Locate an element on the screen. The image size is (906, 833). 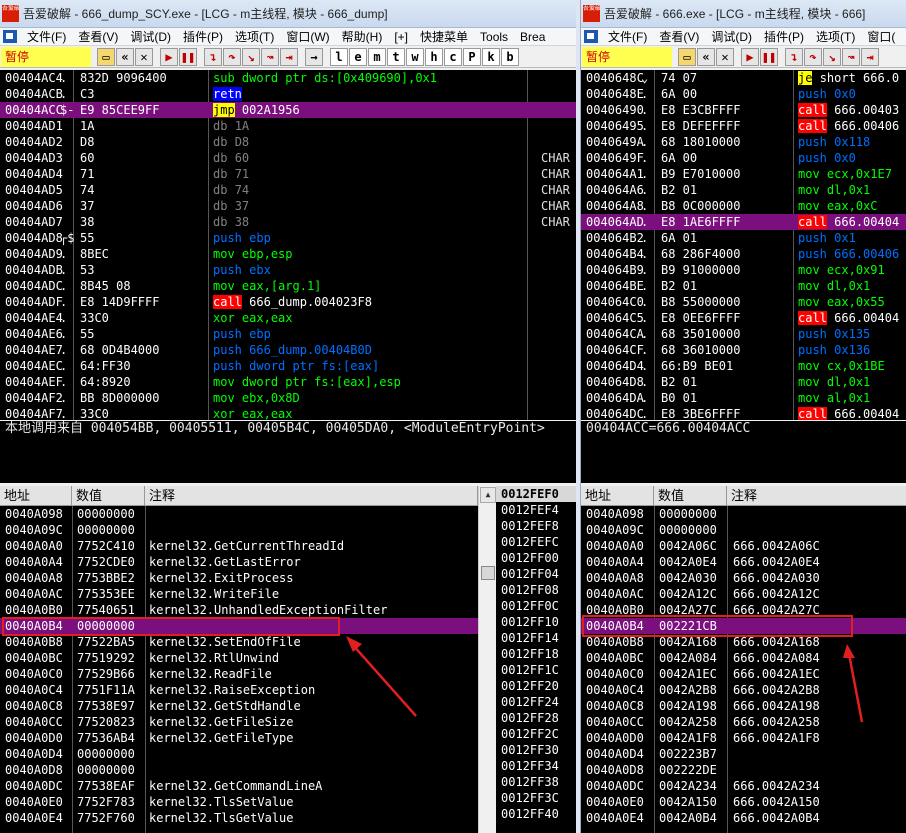
dump-scrollbar: ▲ is located at coordinates (487, 659).